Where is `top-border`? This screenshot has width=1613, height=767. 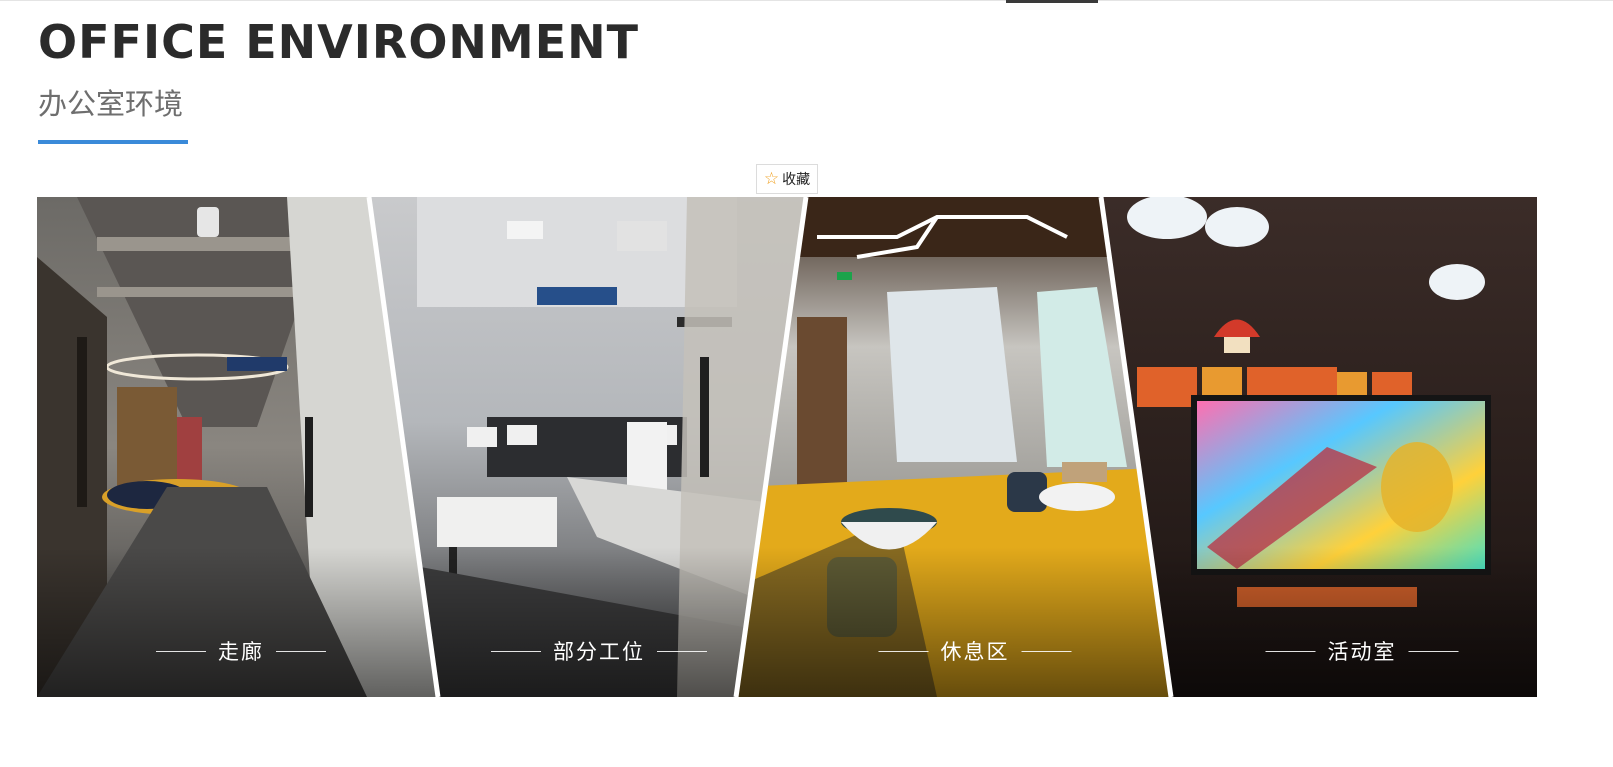
top-border is located at coordinates (806, 0).